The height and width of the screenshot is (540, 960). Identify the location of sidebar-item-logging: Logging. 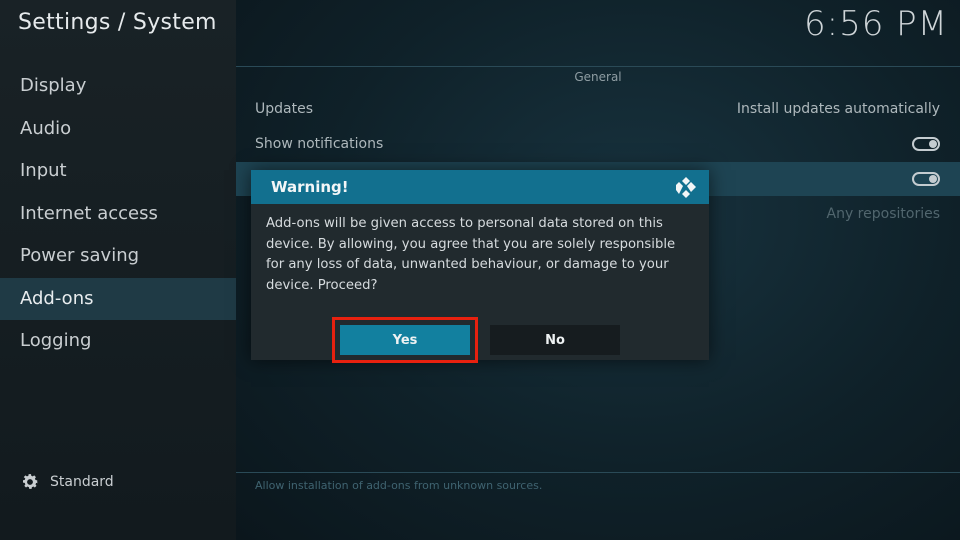
(118, 341).